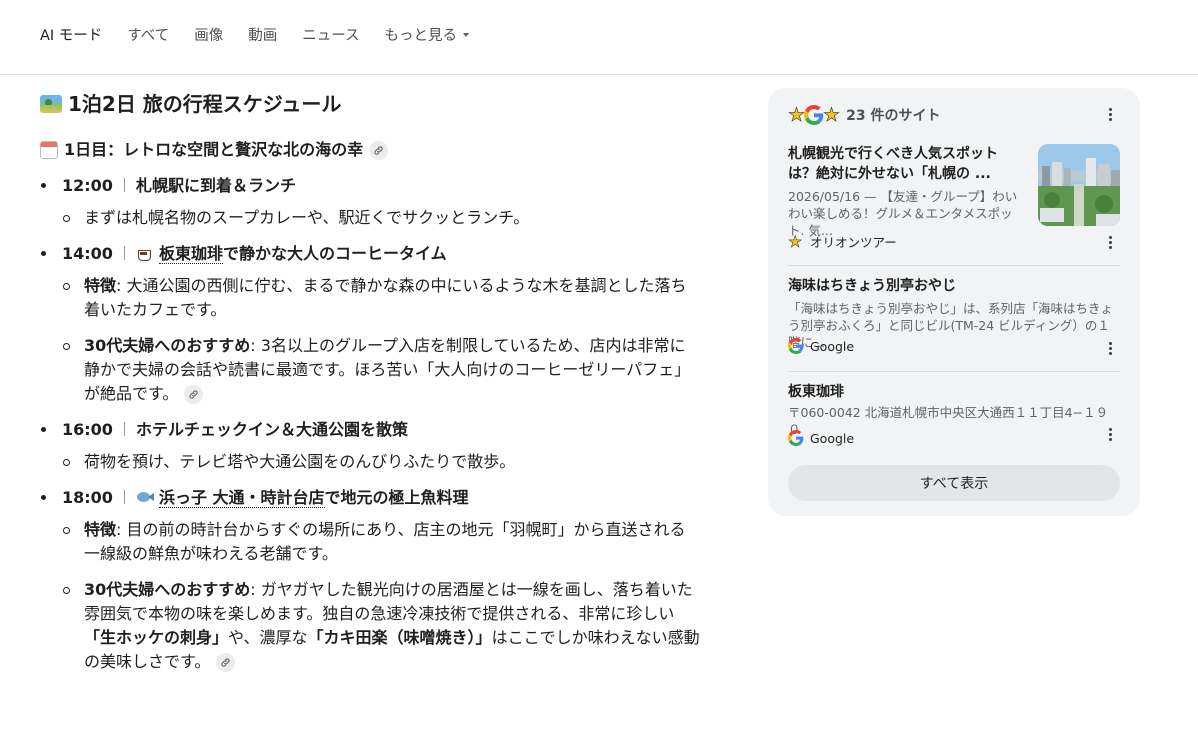 The image size is (1198, 730). Describe the element at coordinates (300, 461) in the screenshot. I see `sub-text: 荷物を預け、テレビ塔や大通公園をのんびりふたりで散歩。` at that location.